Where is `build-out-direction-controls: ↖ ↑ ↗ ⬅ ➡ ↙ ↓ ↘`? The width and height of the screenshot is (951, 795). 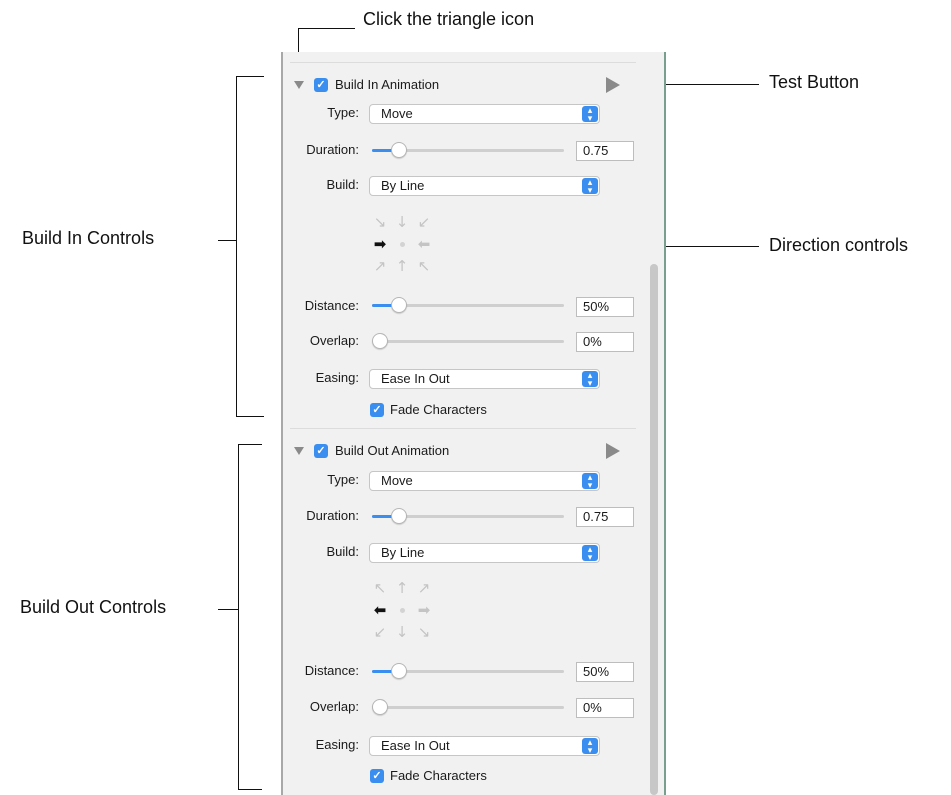
build-out-direction-controls: ↖ ↑ ↗ ⬅ ➡ ↙ ↓ ↘ is located at coordinates (402, 610).